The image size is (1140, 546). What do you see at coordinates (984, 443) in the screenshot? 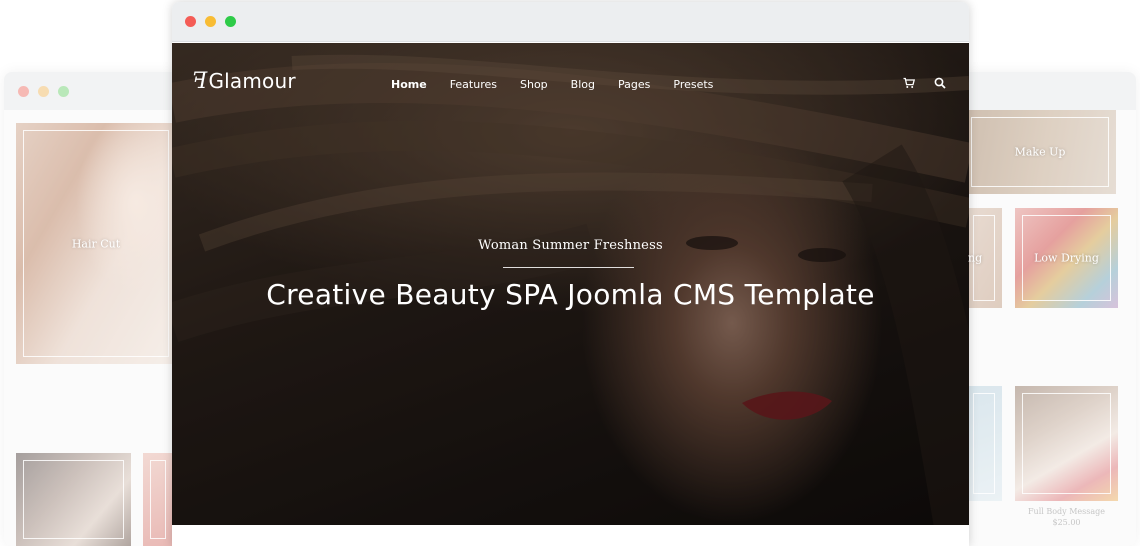
I see `spa-partial-thumbnail` at bounding box center [984, 443].